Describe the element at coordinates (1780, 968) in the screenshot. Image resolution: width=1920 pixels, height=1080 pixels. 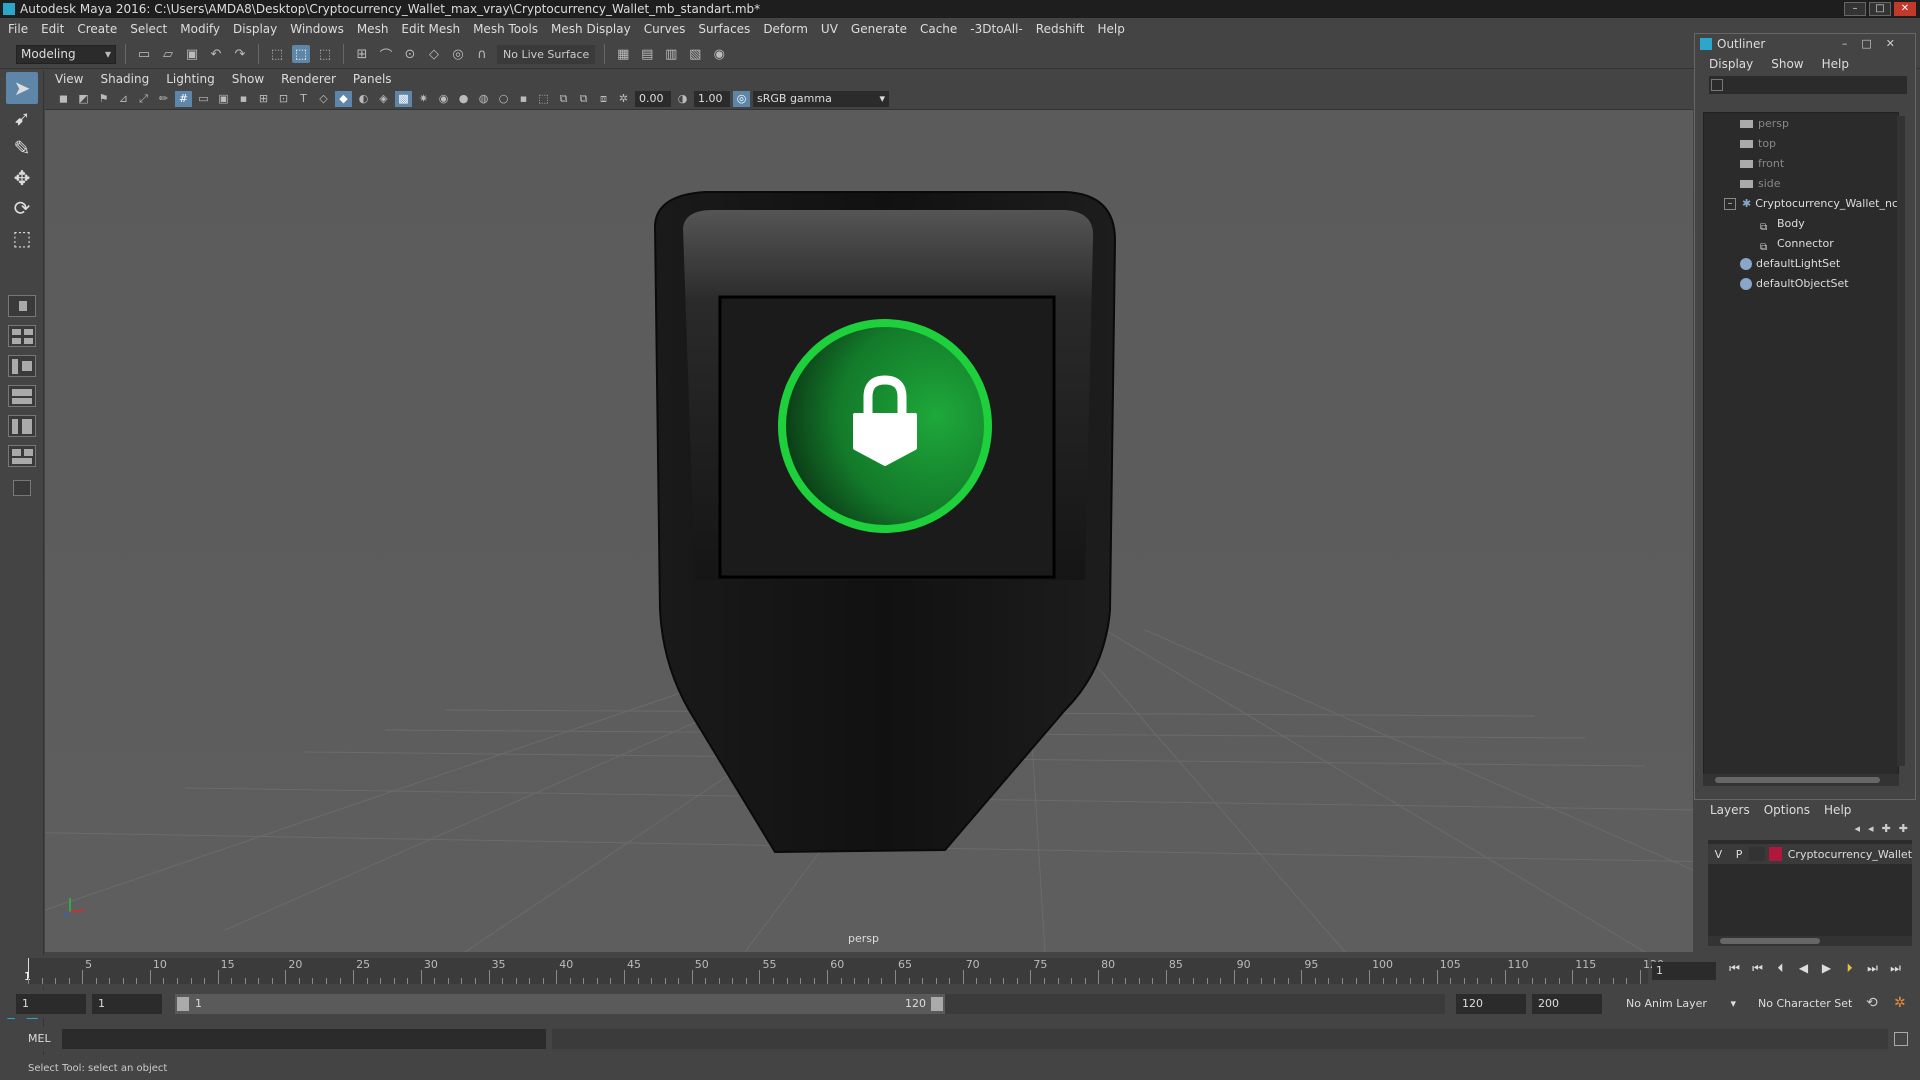
I see `step-back-frame-icon: ⏴` at that location.